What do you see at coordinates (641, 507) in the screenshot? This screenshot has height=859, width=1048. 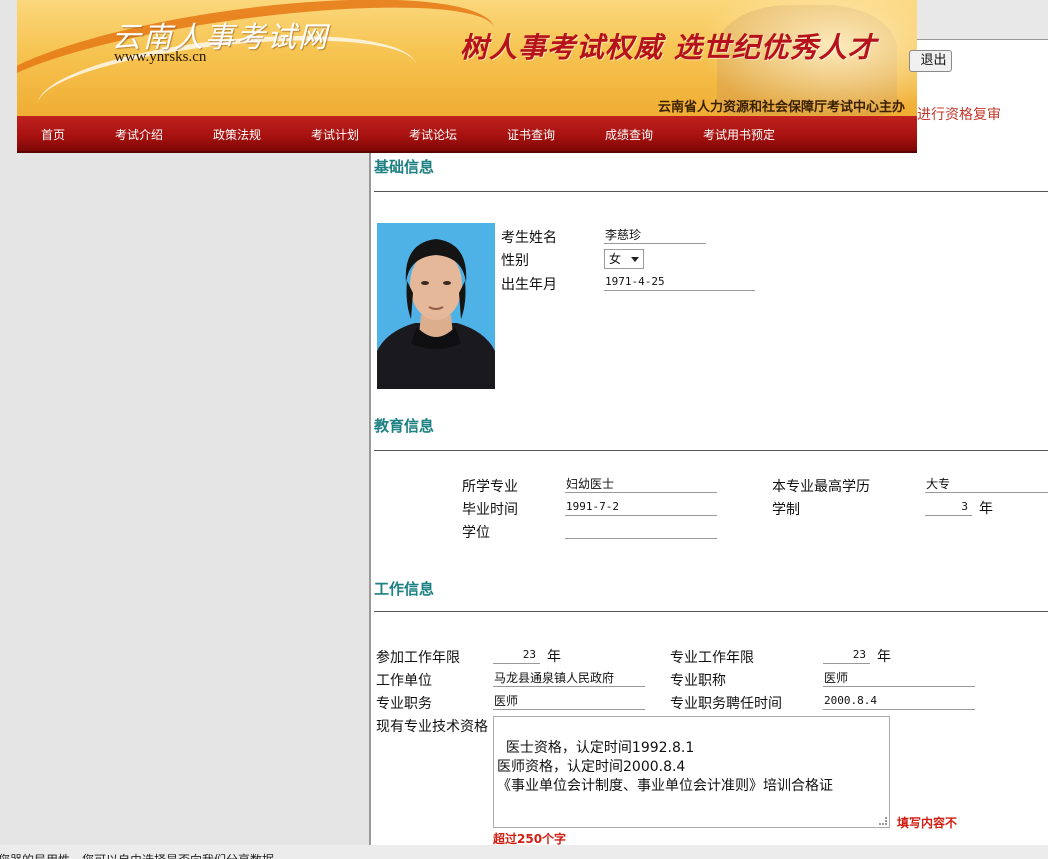 I see `graduation-field: 1991-7-2` at bounding box center [641, 507].